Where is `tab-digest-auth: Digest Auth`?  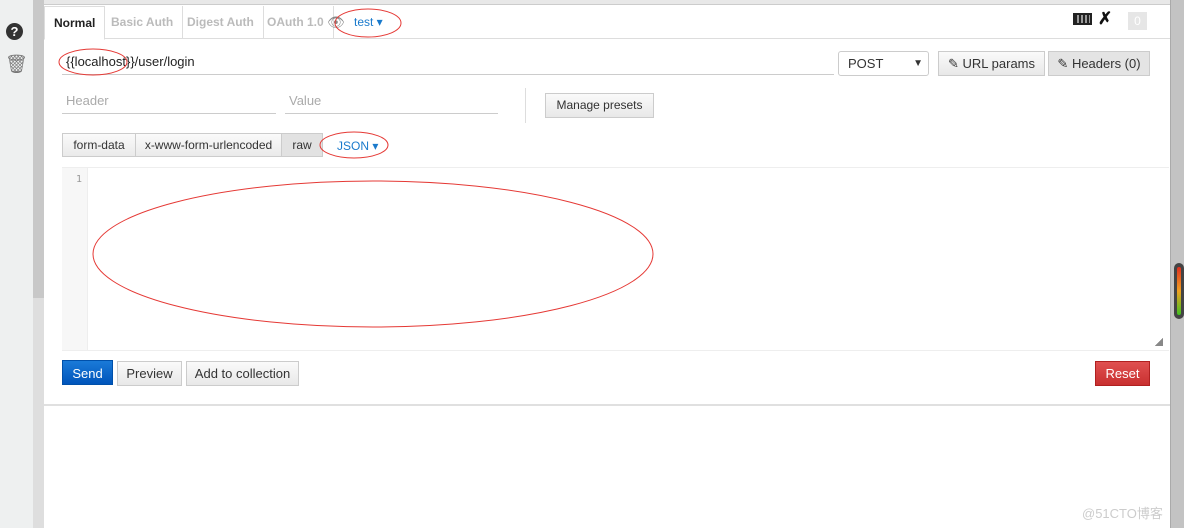
tab-digest-auth: Digest Auth is located at coordinates (221, 22).